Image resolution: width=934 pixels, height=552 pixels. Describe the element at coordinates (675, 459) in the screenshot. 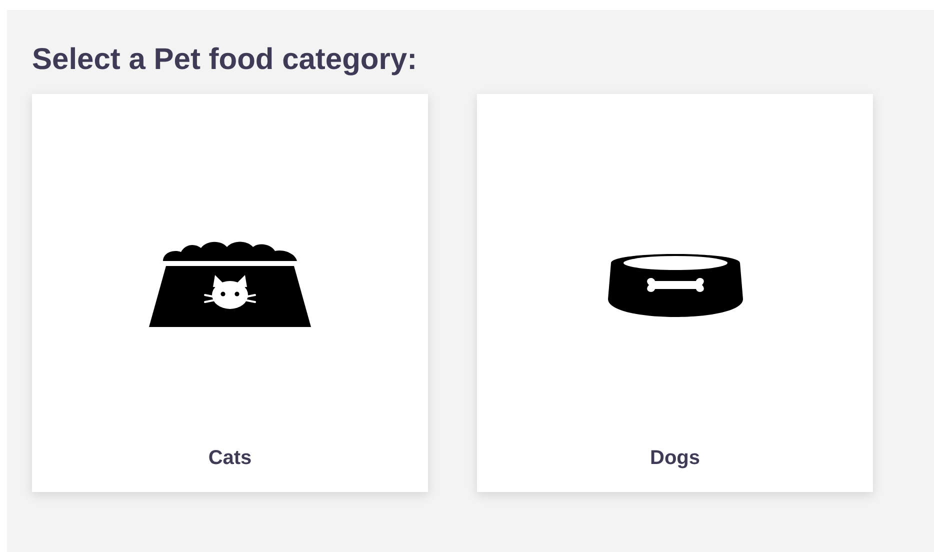

I see `category-label: Dogs` at that location.